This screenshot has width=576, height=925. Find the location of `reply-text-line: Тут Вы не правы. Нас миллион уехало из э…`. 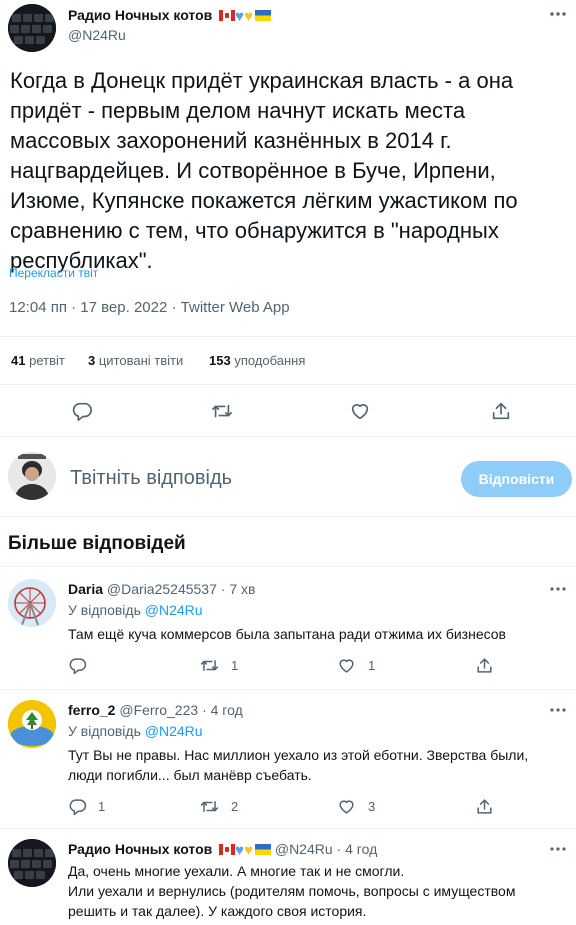

reply-text-line: Тут Вы не правы. Нас миллион уехало из э… is located at coordinates (298, 755).